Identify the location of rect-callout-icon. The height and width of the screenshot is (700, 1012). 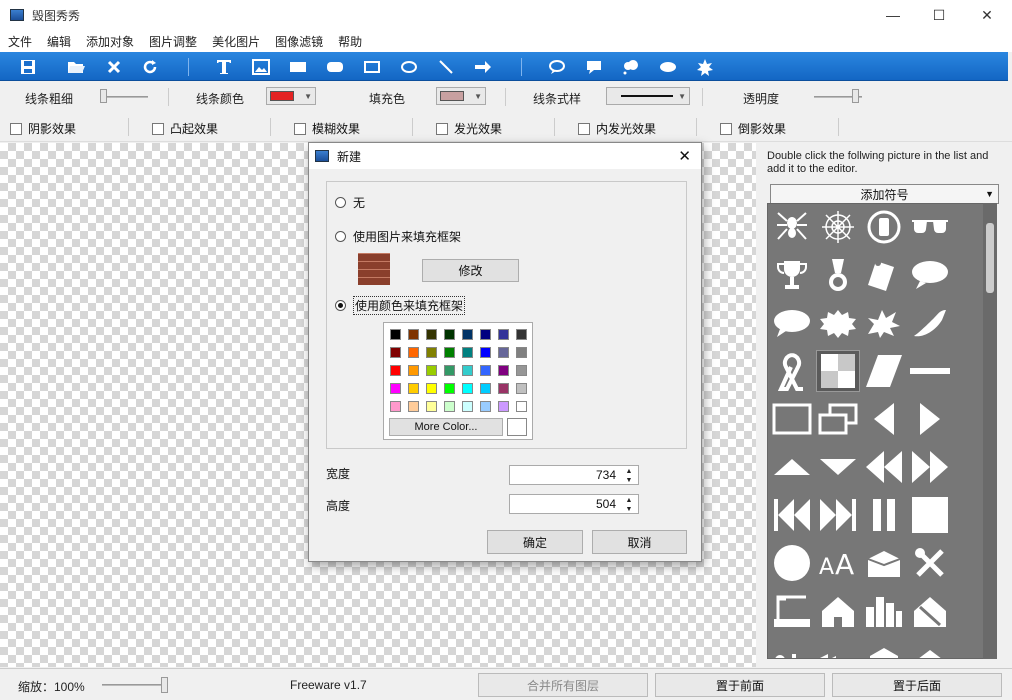
(594, 67).